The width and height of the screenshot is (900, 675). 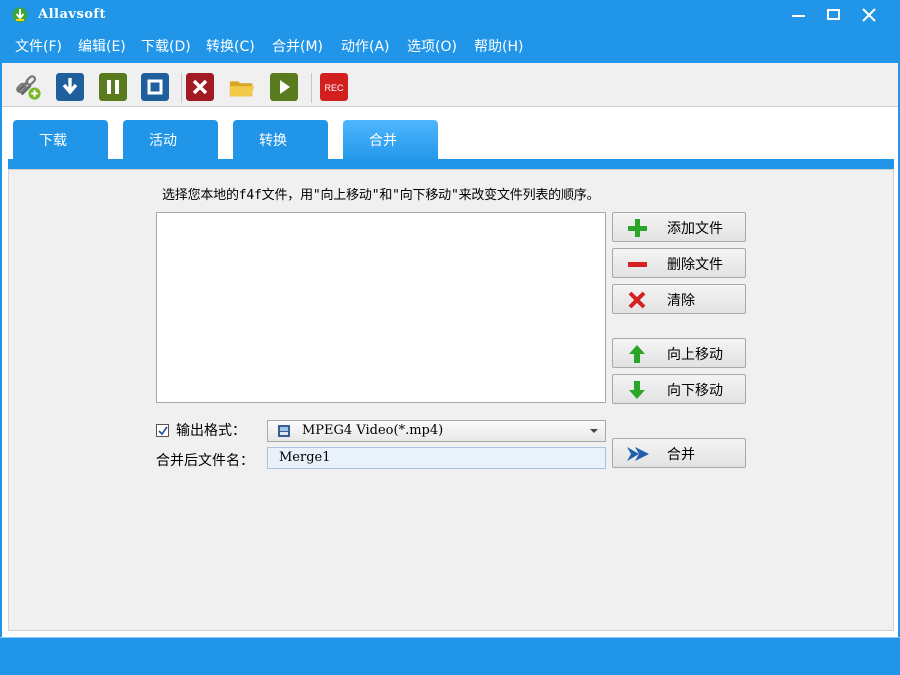 I want to click on menu-action: 动作(A), so click(x=365, y=46).